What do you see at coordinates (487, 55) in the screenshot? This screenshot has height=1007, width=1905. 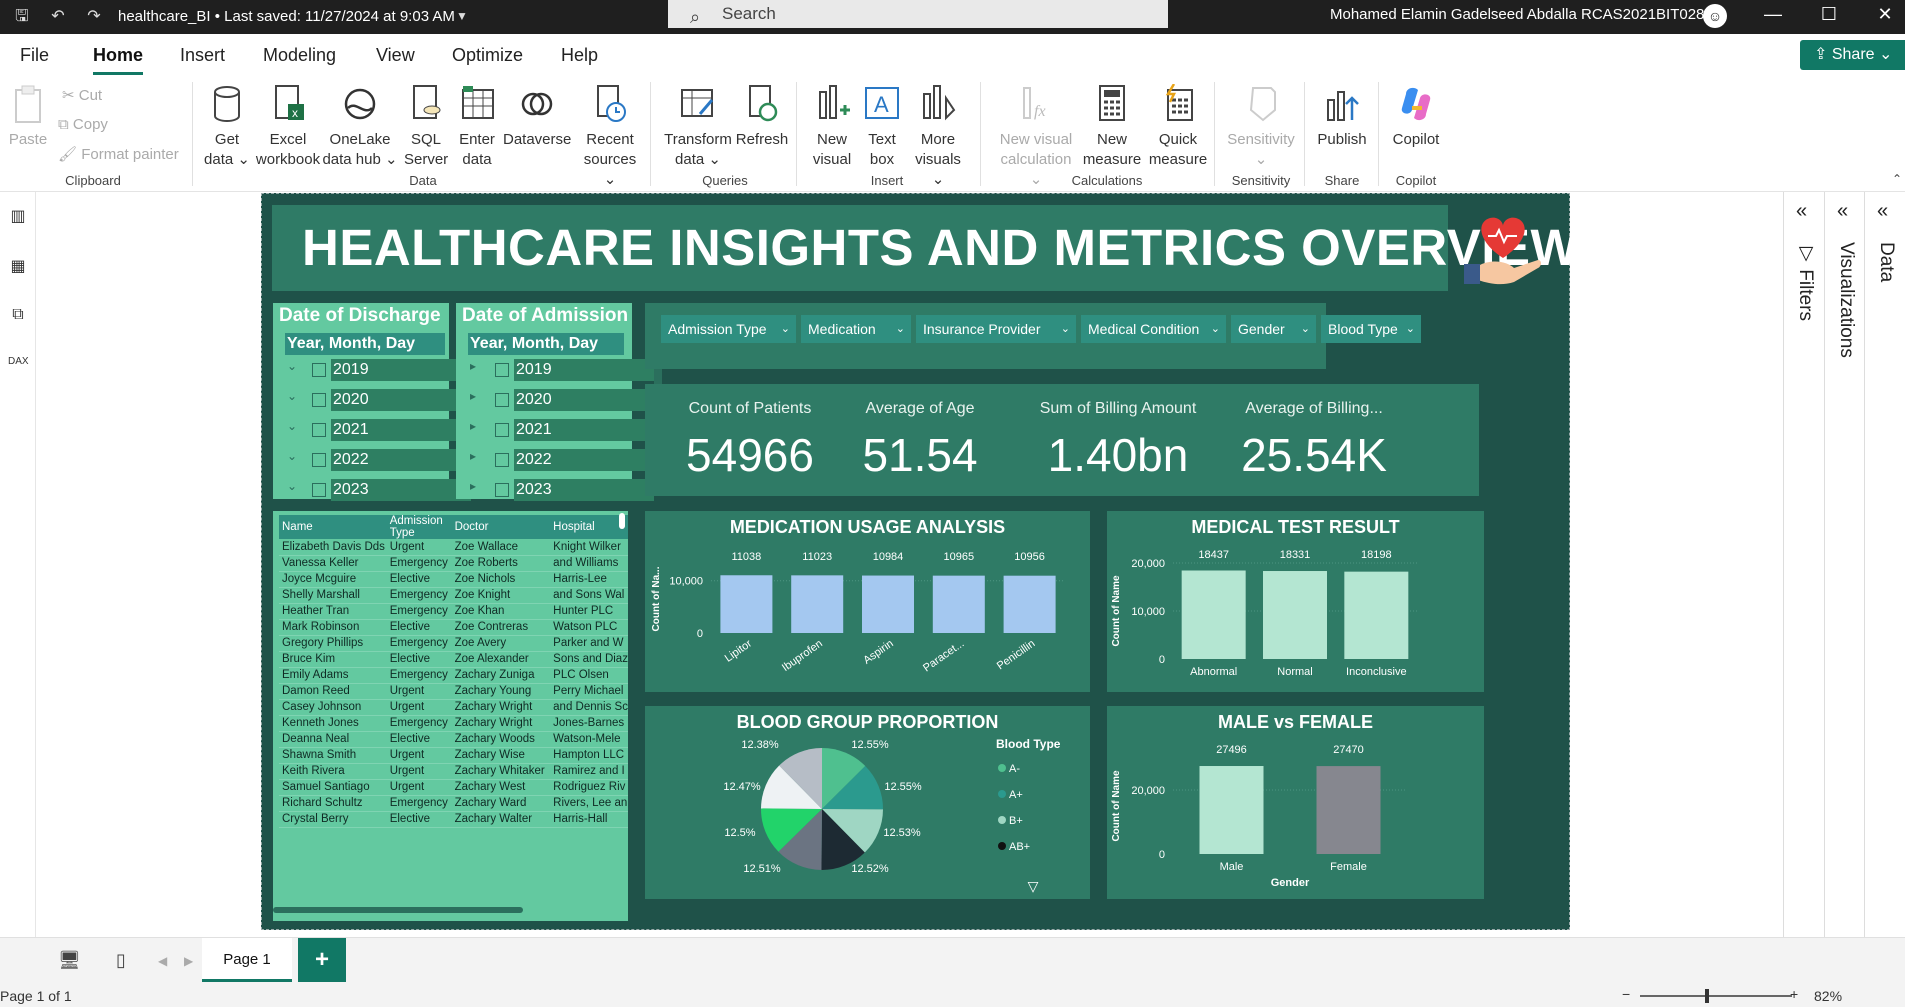 I see `tab-optimize: Optimize` at bounding box center [487, 55].